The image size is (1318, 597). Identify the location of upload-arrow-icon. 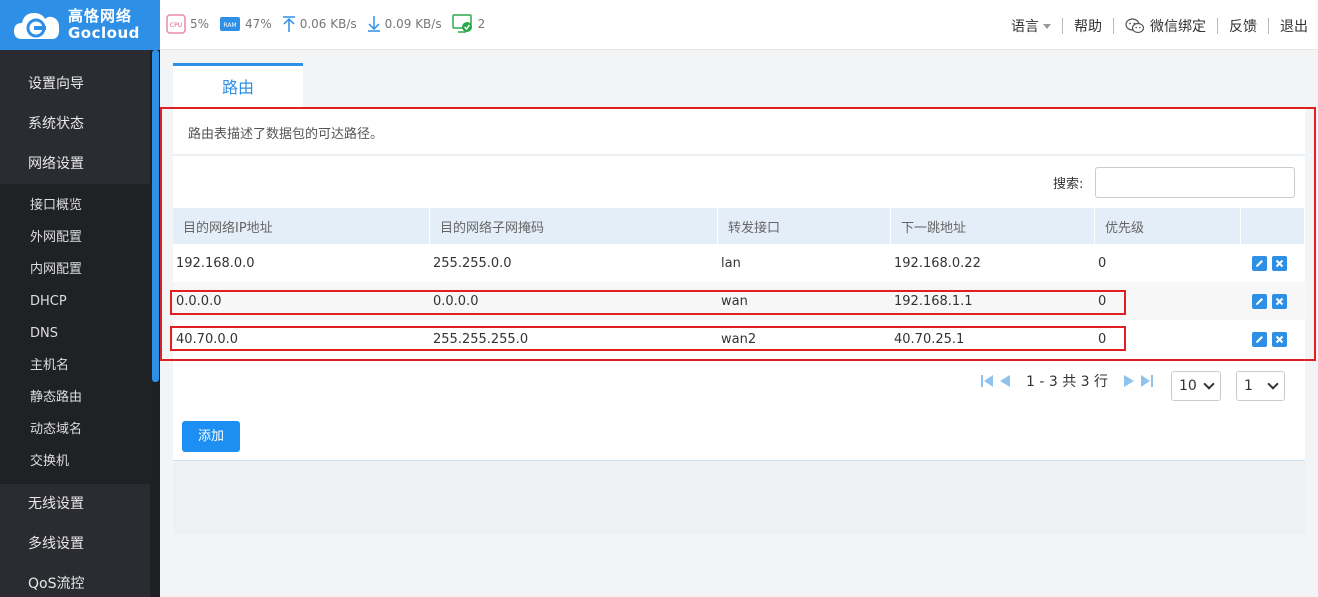
(288, 24).